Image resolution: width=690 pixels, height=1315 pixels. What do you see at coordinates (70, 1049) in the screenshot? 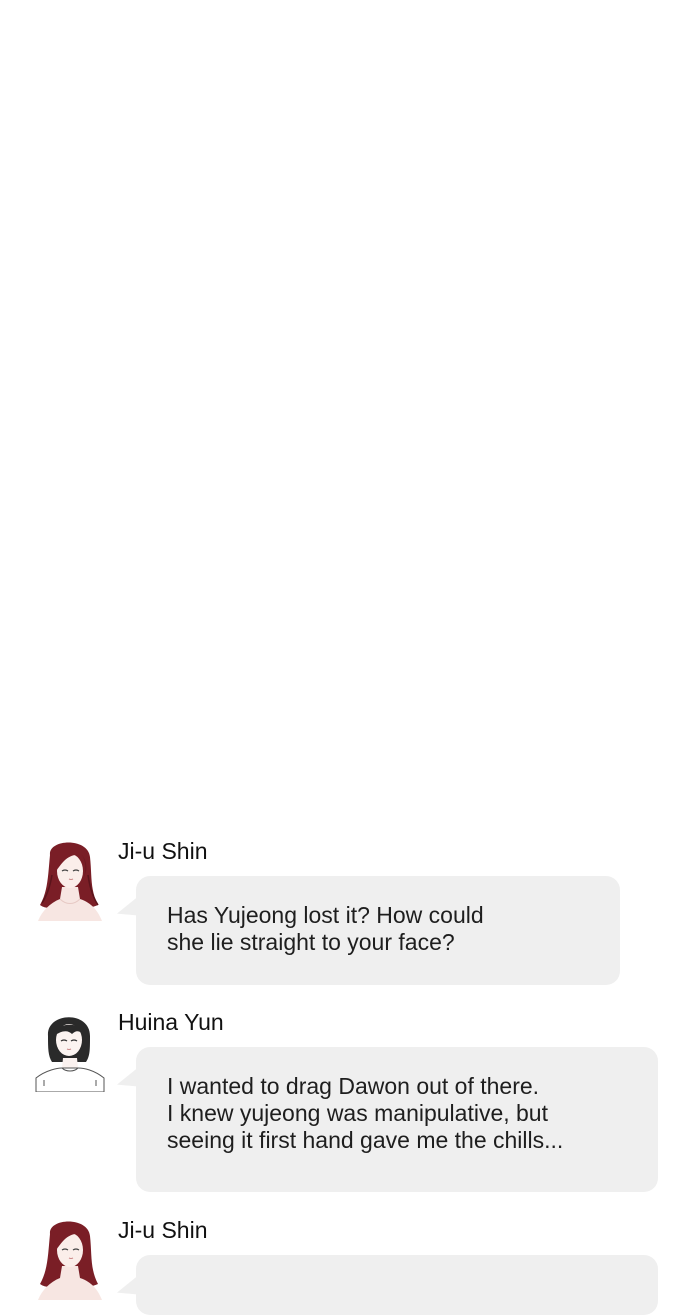
I see `huina-yun-portrait-icon` at bounding box center [70, 1049].